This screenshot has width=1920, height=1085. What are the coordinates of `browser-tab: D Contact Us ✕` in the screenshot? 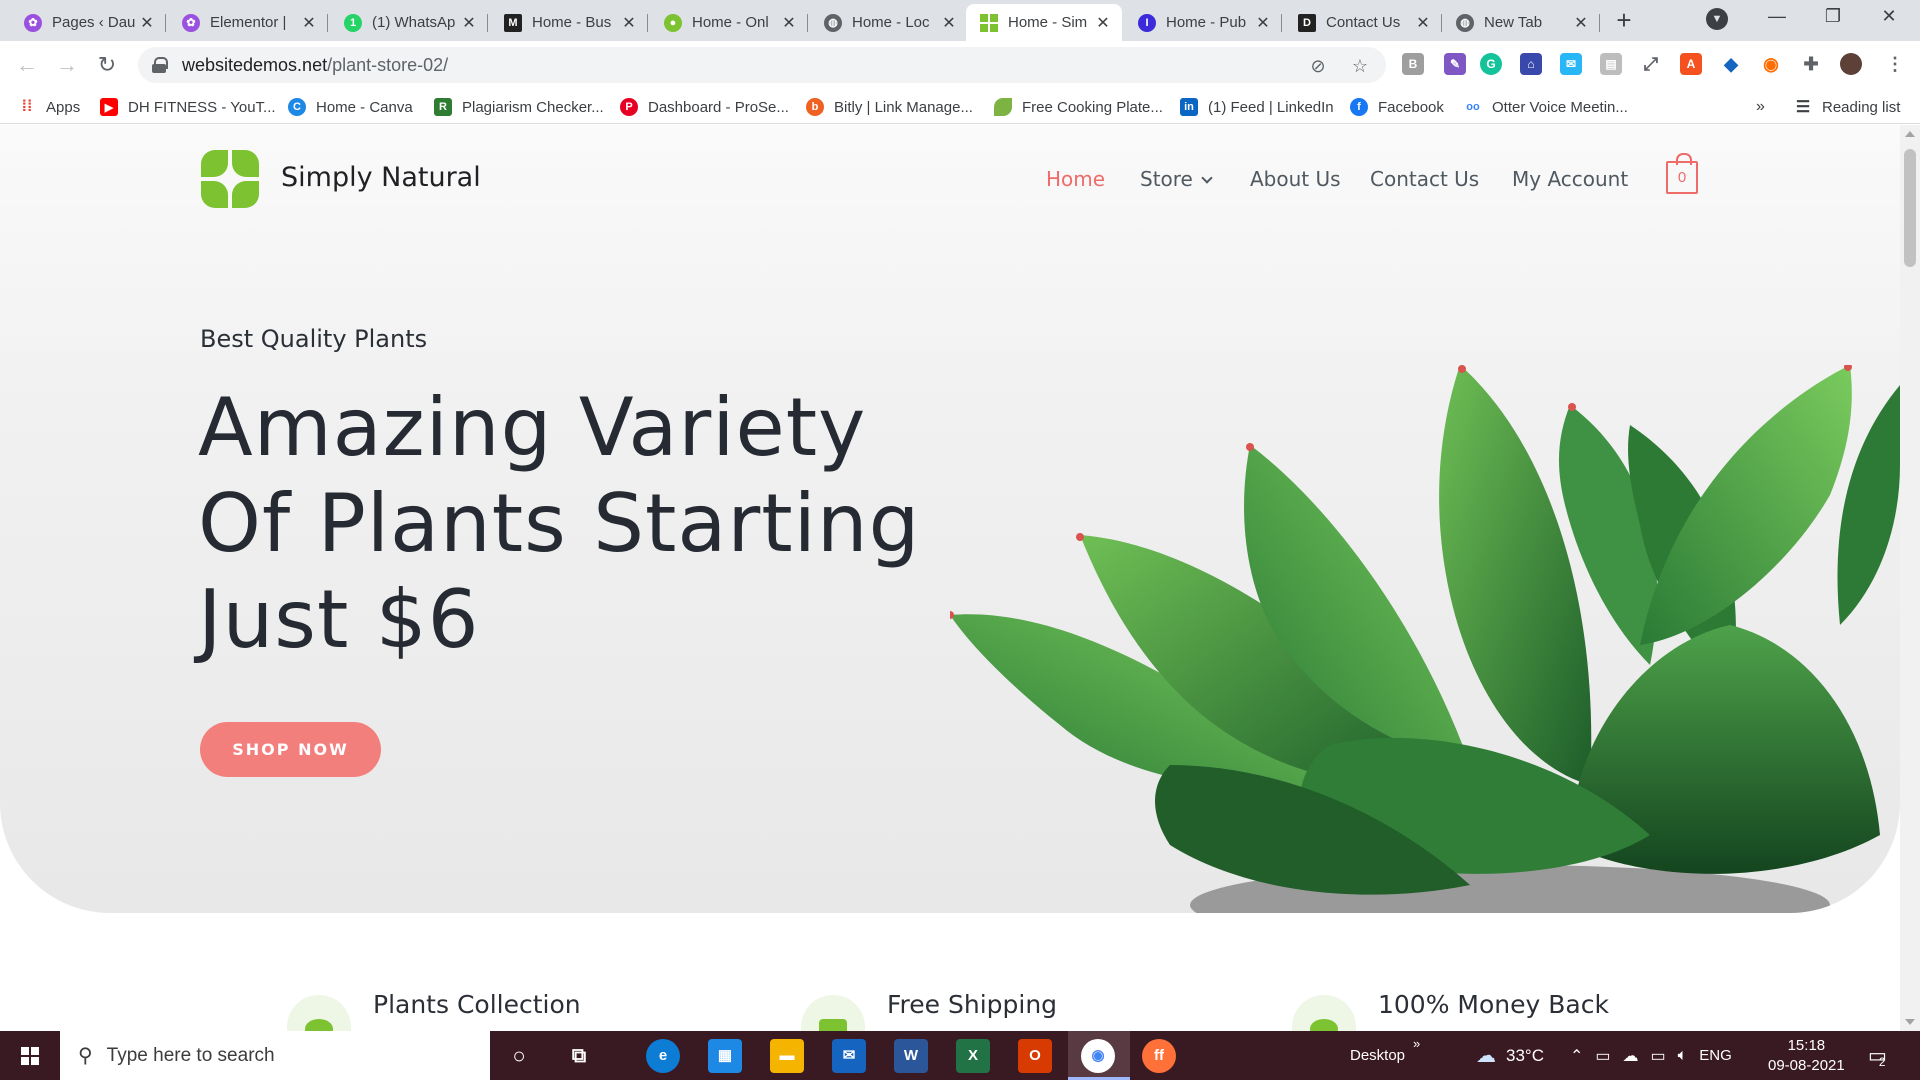 It's located at (1363, 22).